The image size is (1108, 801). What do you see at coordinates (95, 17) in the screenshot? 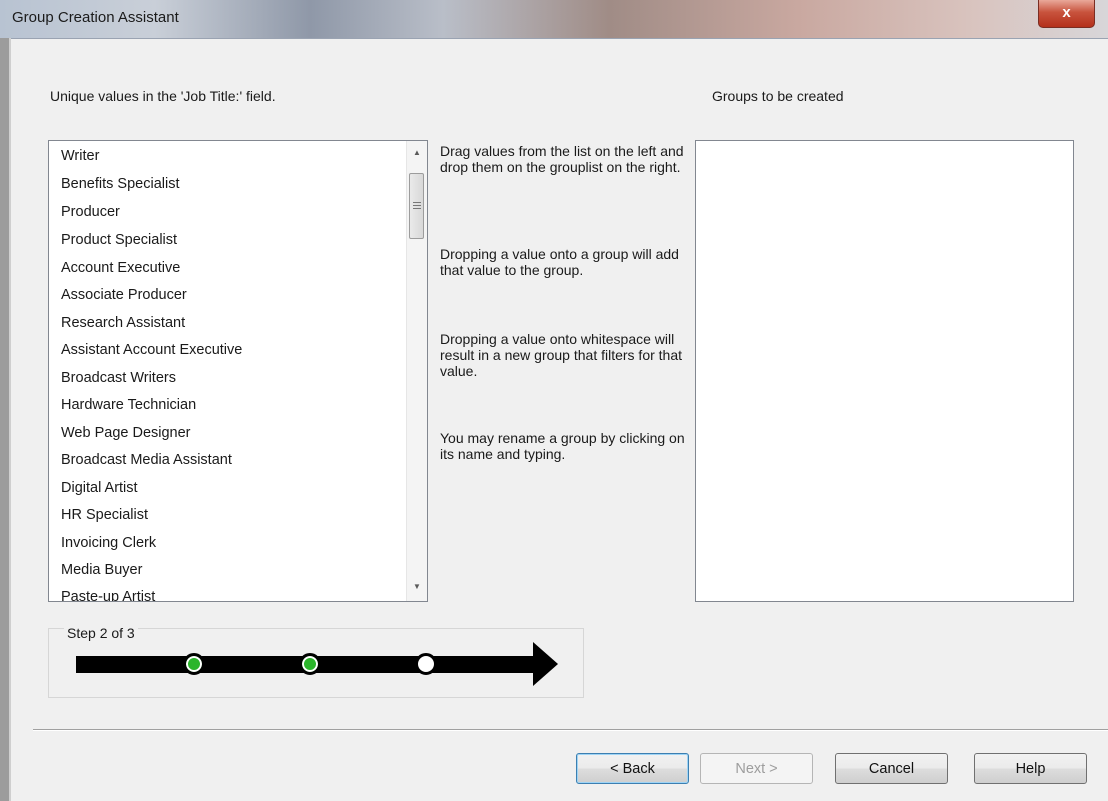
I see `window-title: Group Creation Assistant` at bounding box center [95, 17].